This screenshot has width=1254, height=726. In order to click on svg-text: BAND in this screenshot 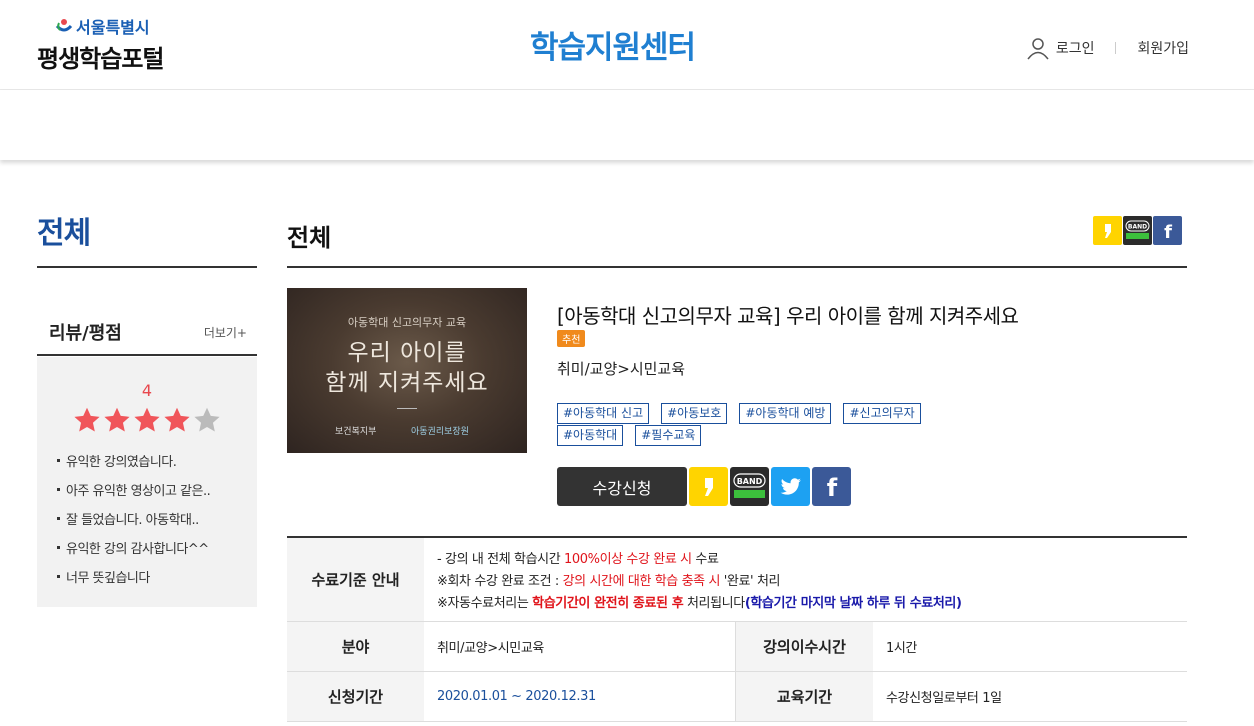, I will do `click(1137, 227)`.